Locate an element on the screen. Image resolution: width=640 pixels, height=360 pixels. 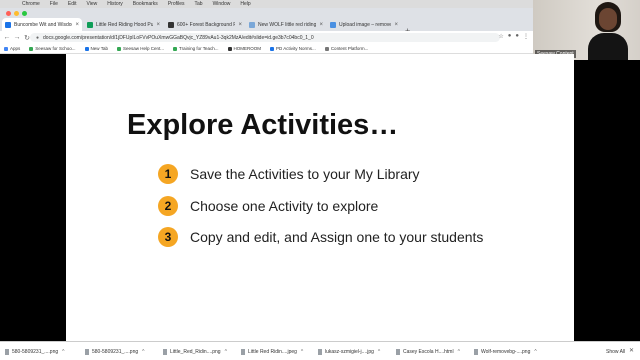
bookmark-new-tab: New Tab is located at coordinates (96, 48).